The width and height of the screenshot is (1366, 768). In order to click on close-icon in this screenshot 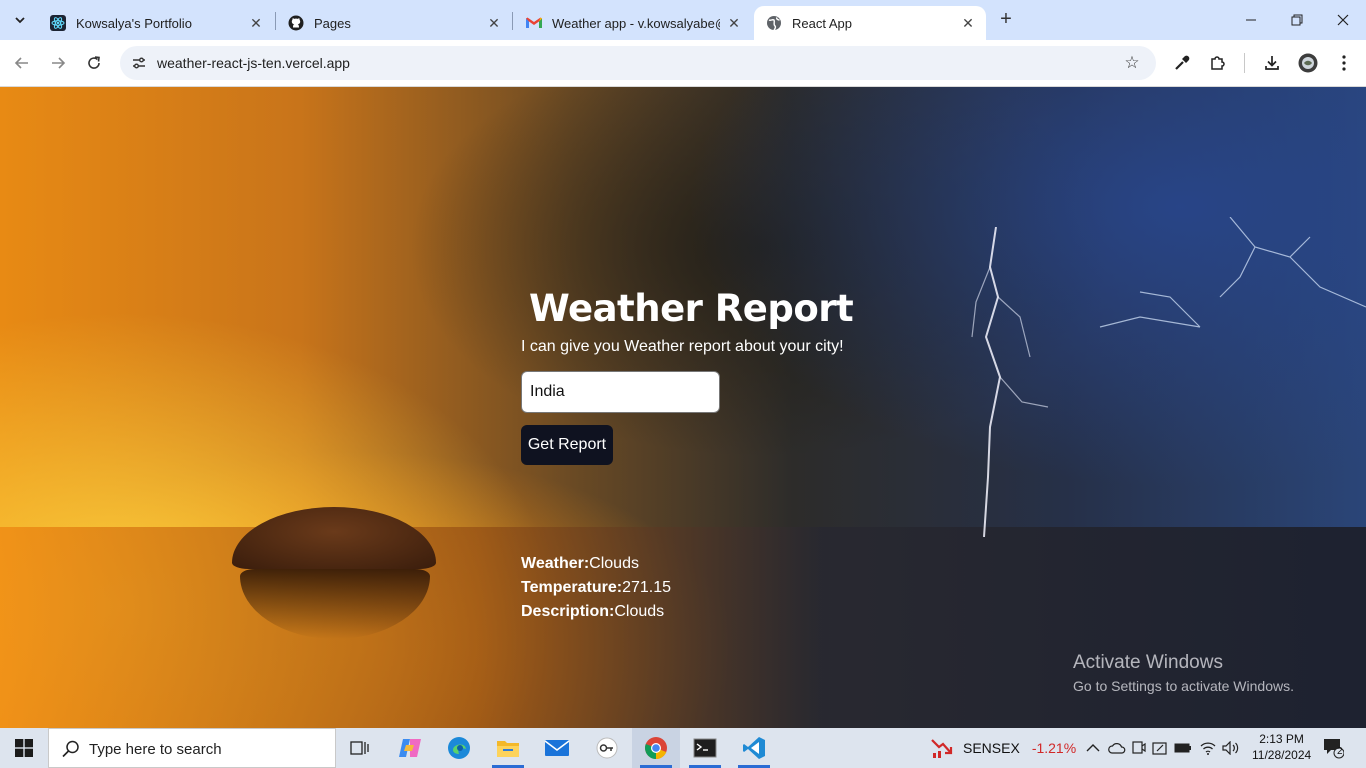, I will do `click(1343, 20)`.